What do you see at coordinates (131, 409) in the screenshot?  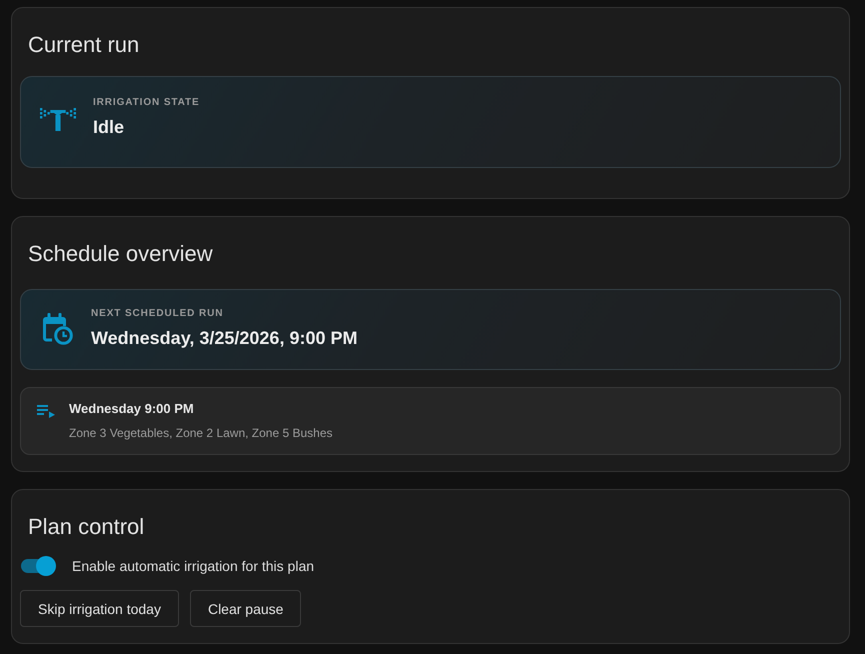 I see `schedule-title: Wednesday 9:00 PM` at bounding box center [131, 409].